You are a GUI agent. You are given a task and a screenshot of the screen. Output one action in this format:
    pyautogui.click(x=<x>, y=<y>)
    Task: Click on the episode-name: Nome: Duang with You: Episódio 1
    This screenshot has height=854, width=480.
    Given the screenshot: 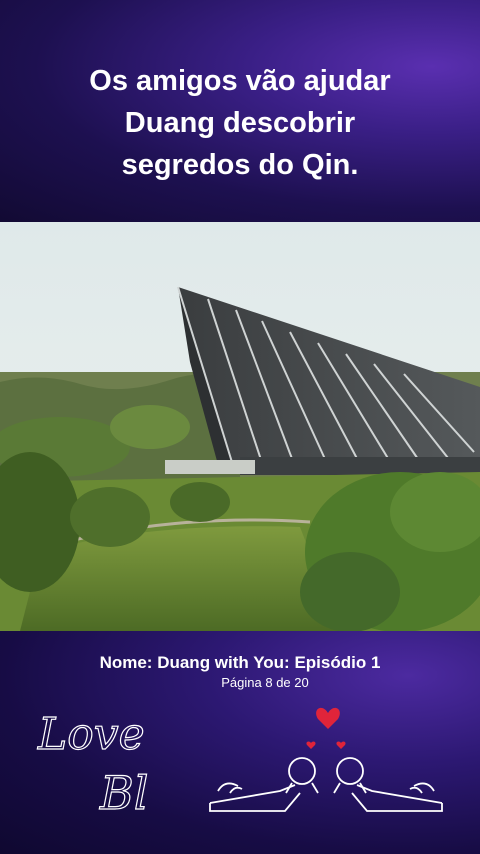 What is the action you would take?
    pyautogui.click(x=240, y=662)
    